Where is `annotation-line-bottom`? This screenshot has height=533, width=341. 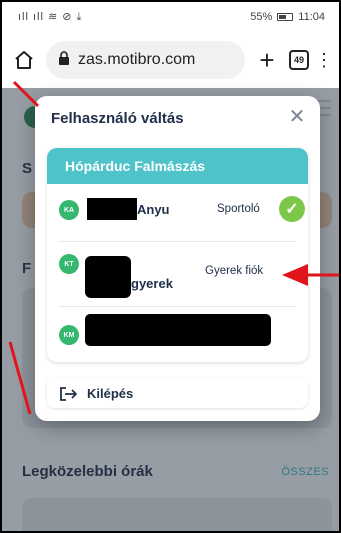 annotation-line-bottom is located at coordinates (20, 378).